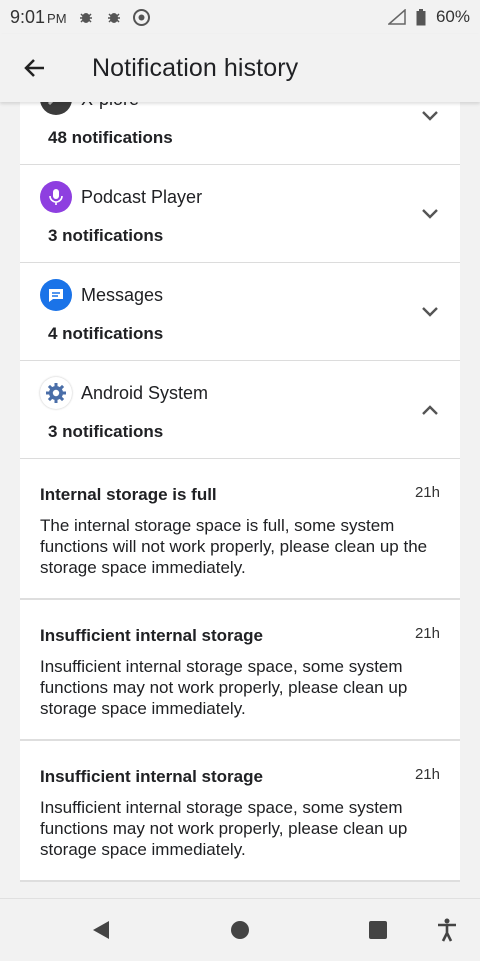 The image size is (480, 961). What do you see at coordinates (452, 16) in the screenshot?
I see `battery-level: 60%` at bounding box center [452, 16].